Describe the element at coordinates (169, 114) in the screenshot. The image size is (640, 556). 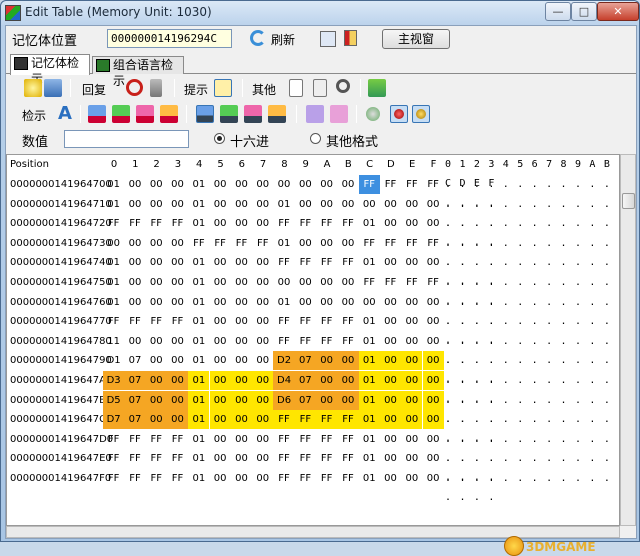
I see `dec-q-icon` at that location.